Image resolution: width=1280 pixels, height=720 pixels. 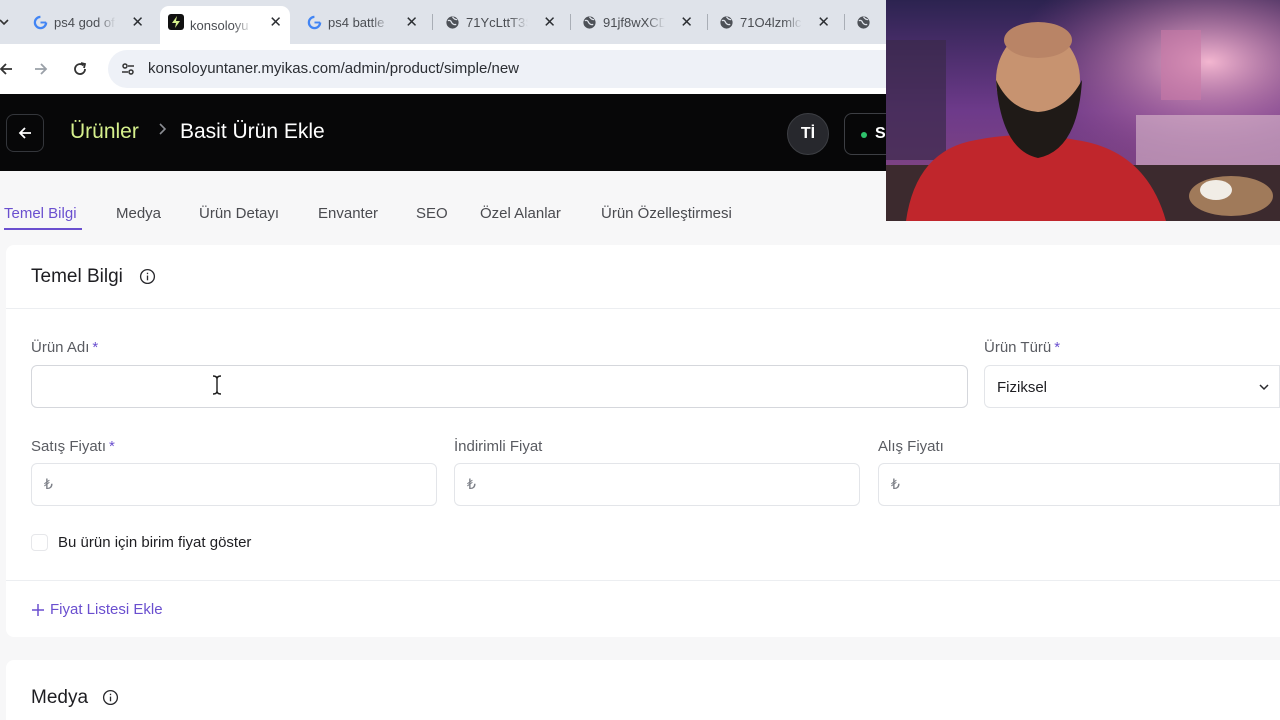 I want to click on sale-price-input: ₺, so click(x=234, y=484).